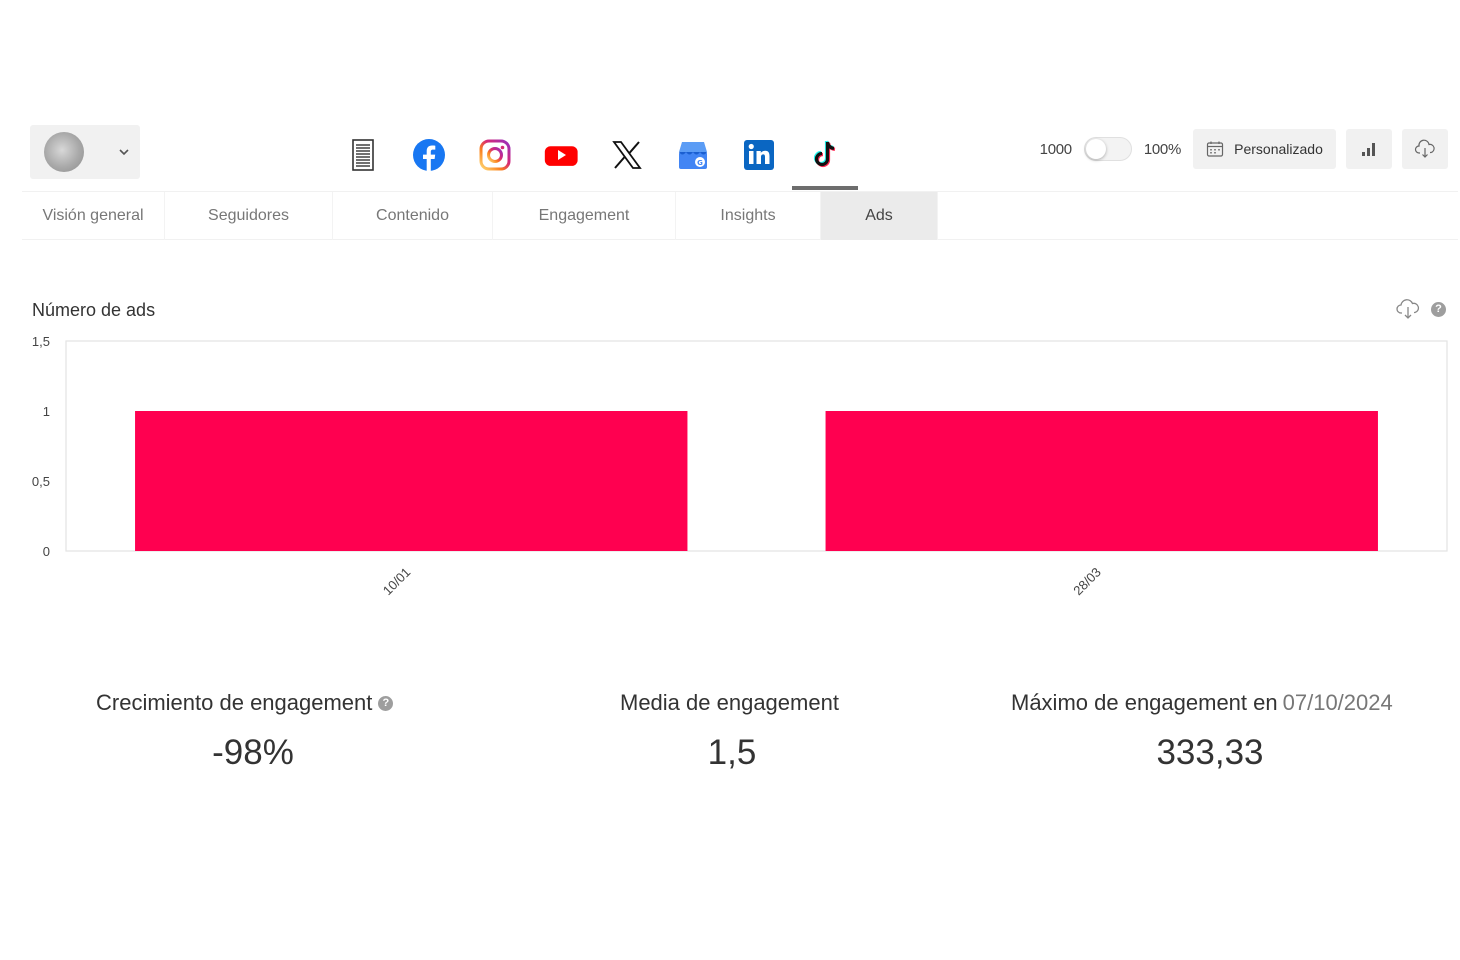 The height and width of the screenshot is (960, 1460). I want to click on network-tiktok, so click(825, 155).